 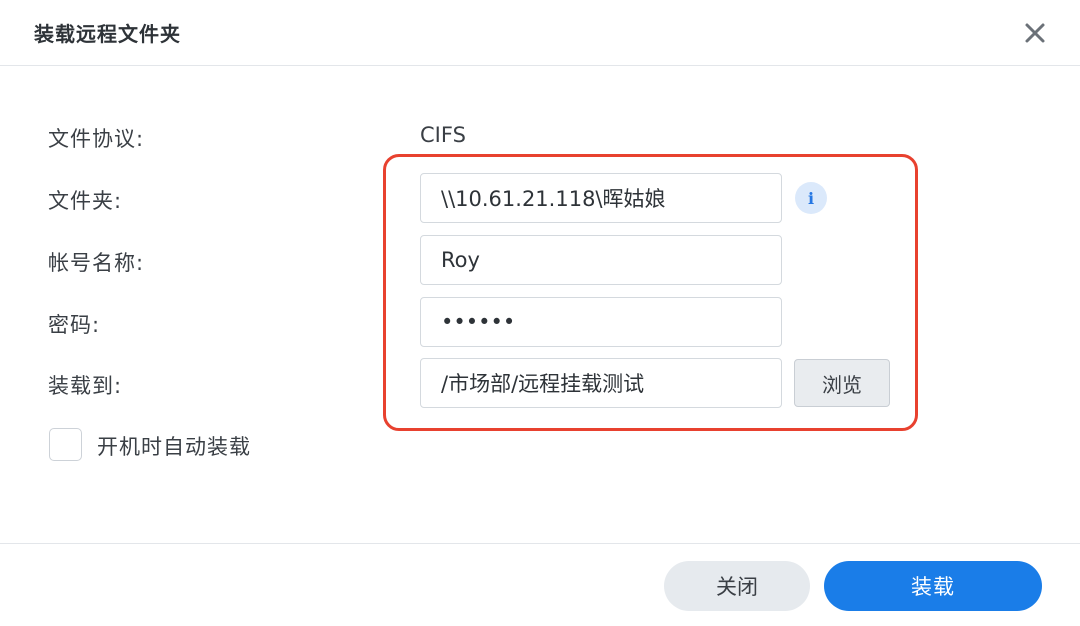 What do you see at coordinates (74, 325) in the screenshot?
I see `password-label: 密码:` at bounding box center [74, 325].